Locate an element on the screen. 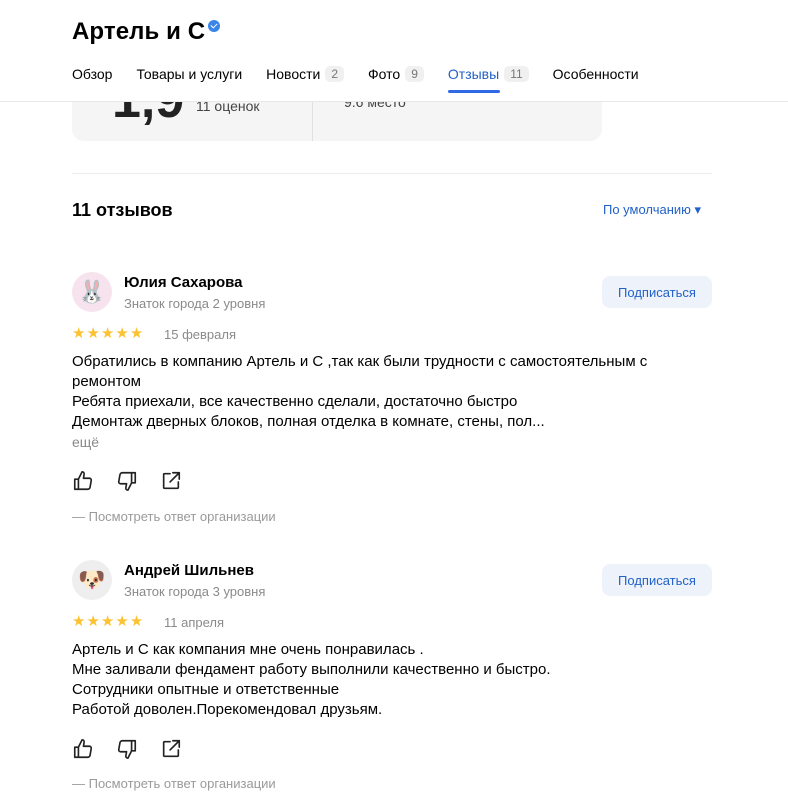 The height and width of the screenshot is (794, 788). reviews-count-title: 11 отзывов is located at coordinates (122, 210).